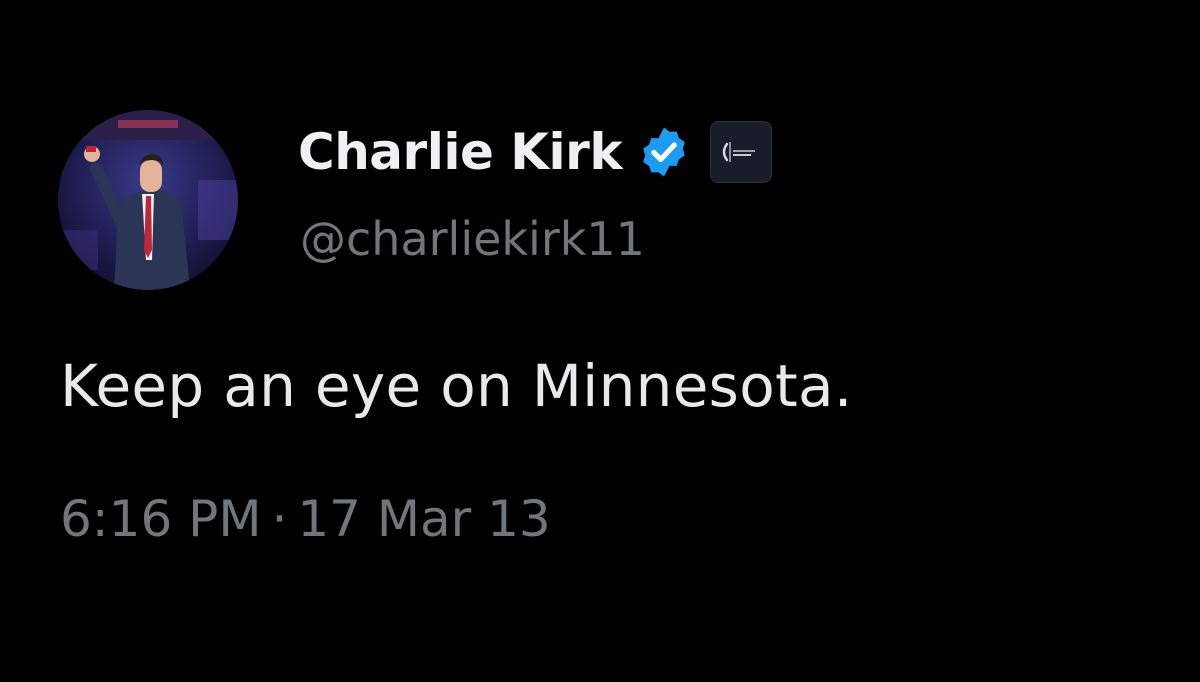 This screenshot has width=1200, height=682. I want to click on author-name-row: Charlie Kirk, so click(535, 152).